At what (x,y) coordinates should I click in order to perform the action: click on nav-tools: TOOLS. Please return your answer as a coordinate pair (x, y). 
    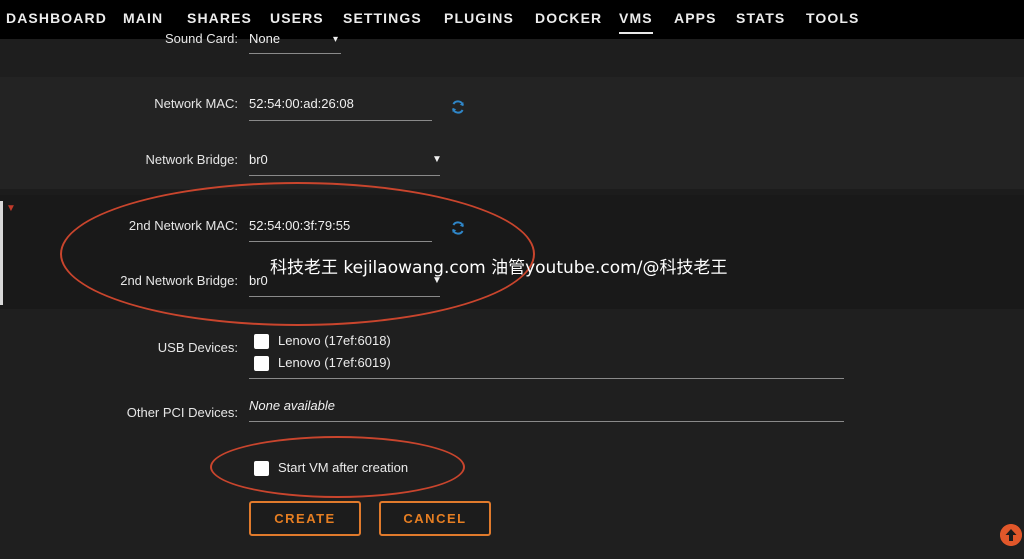
    Looking at the image, I should click on (832, 18).